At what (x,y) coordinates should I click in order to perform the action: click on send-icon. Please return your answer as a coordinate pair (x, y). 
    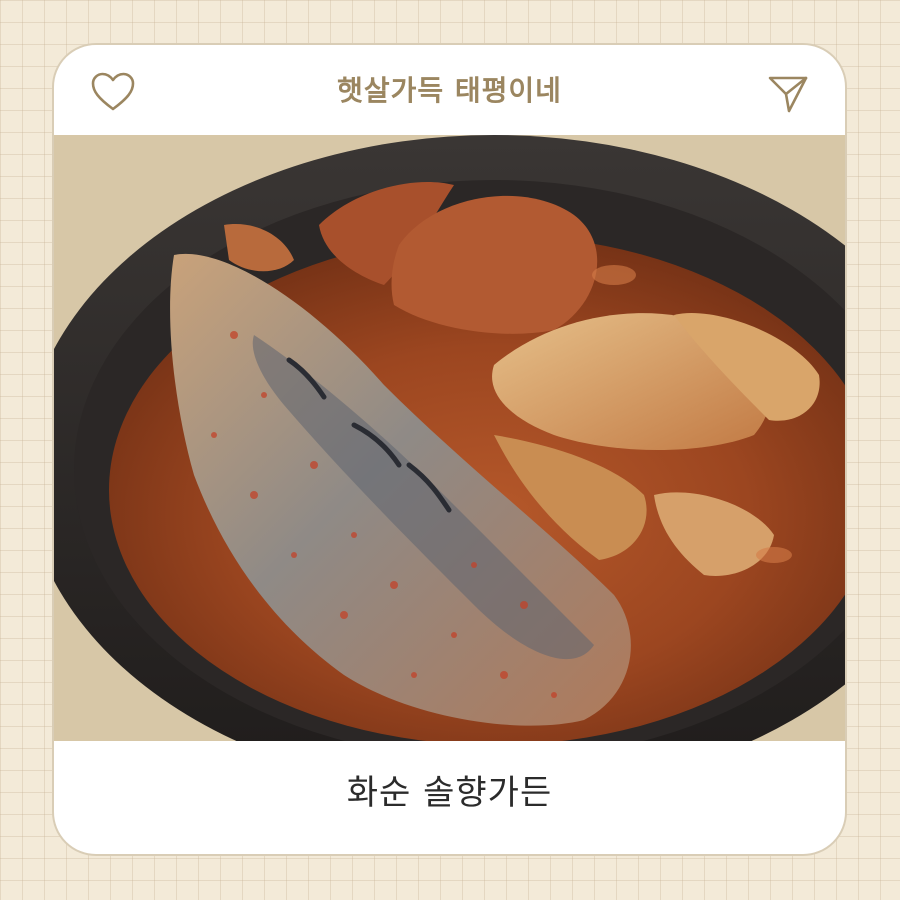
    Looking at the image, I should click on (788, 94).